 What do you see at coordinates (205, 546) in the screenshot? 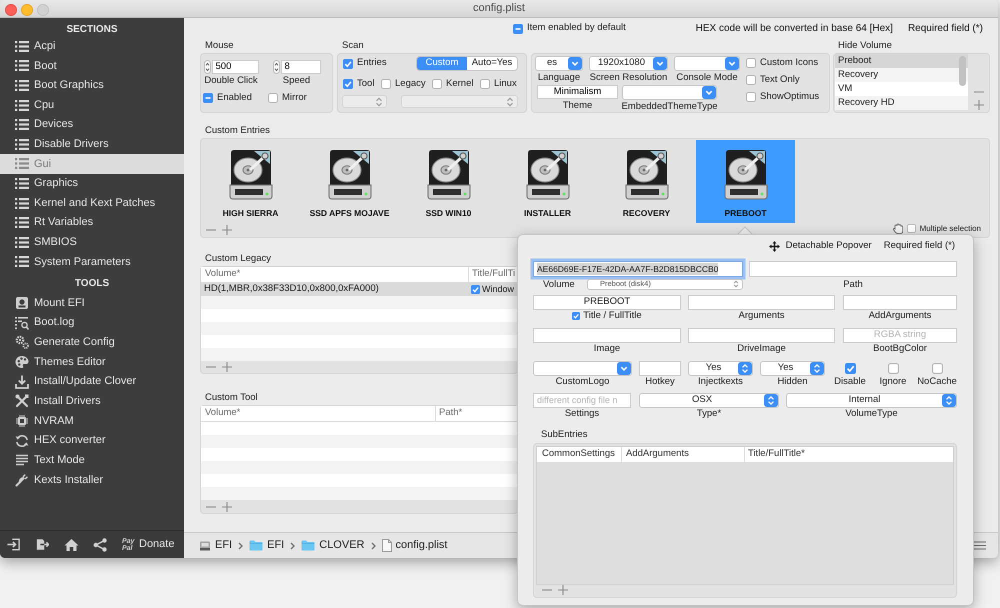
I see `drive-icon` at bounding box center [205, 546].